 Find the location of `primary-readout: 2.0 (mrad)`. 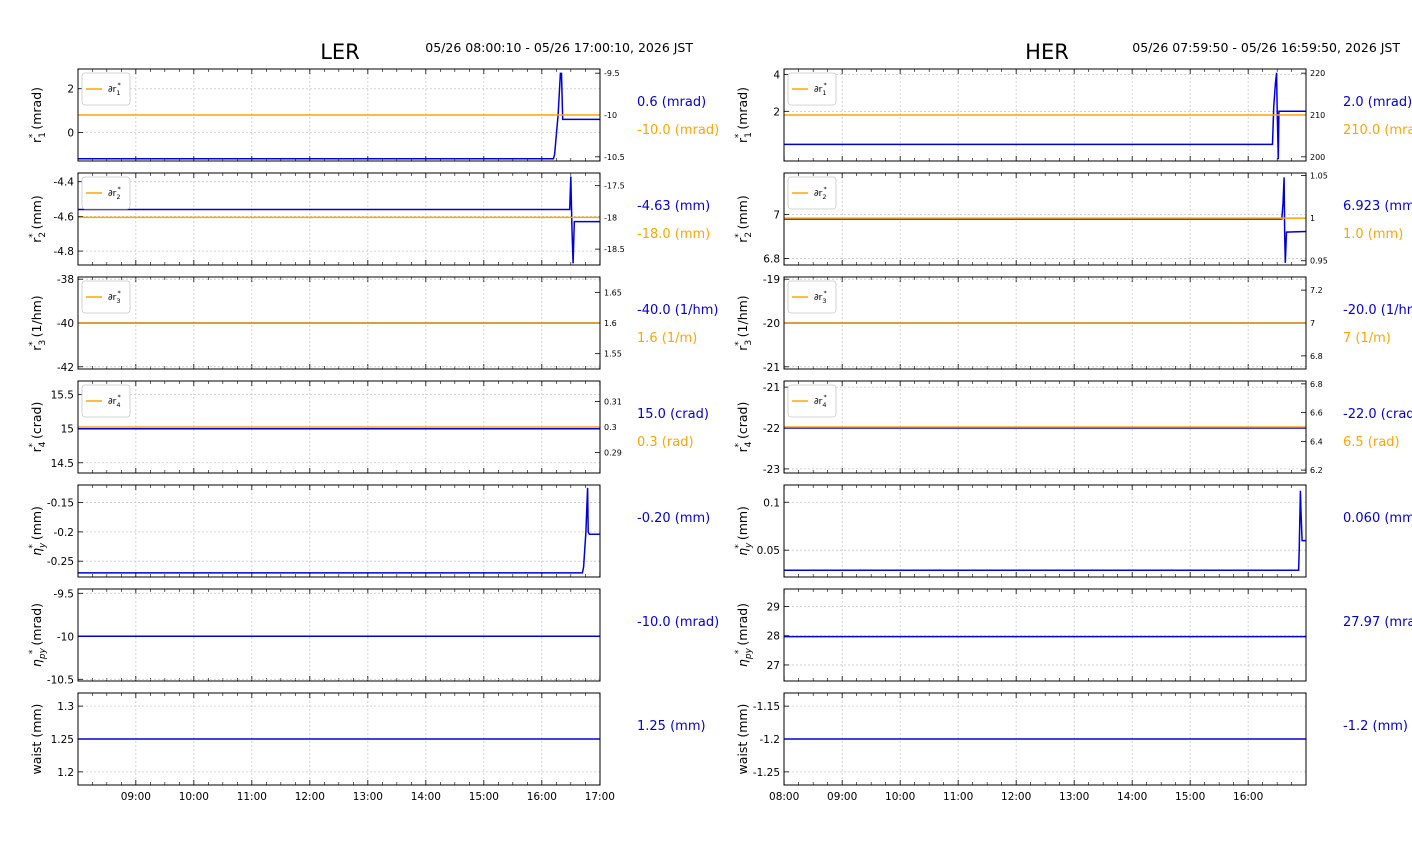

primary-readout: 2.0 (mrad) is located at coordinates (1377, 102).